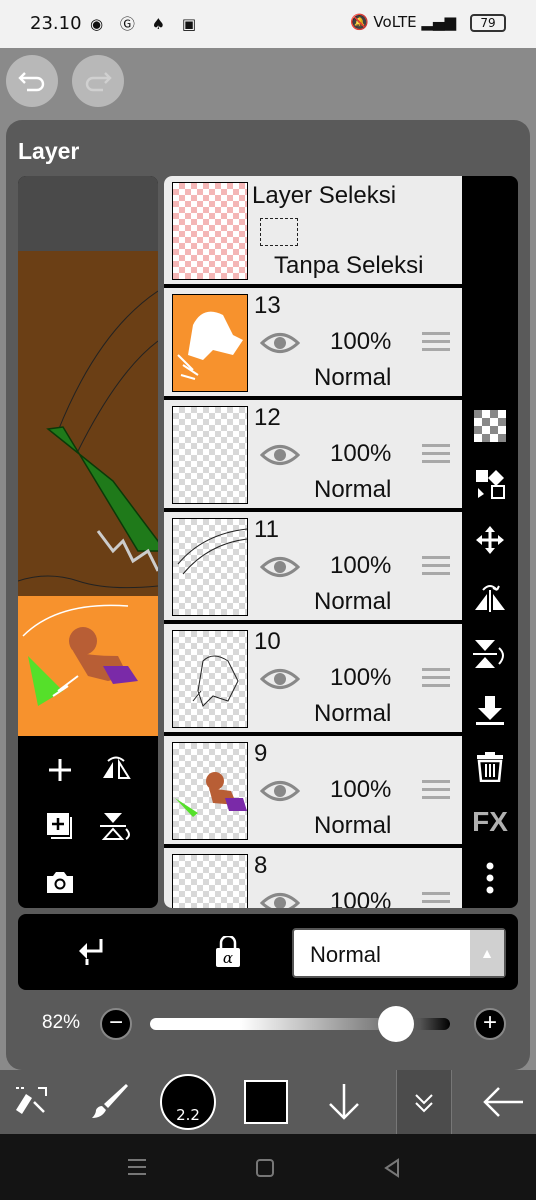  I want to click on delete-layer-button, so click(490, 766).